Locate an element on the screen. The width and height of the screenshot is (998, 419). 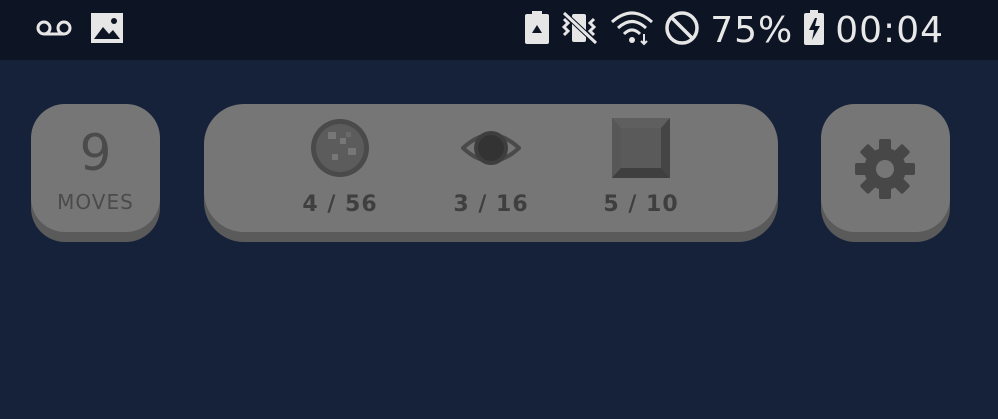
do-not-disturb-icon is located at coordinates (682, 30).